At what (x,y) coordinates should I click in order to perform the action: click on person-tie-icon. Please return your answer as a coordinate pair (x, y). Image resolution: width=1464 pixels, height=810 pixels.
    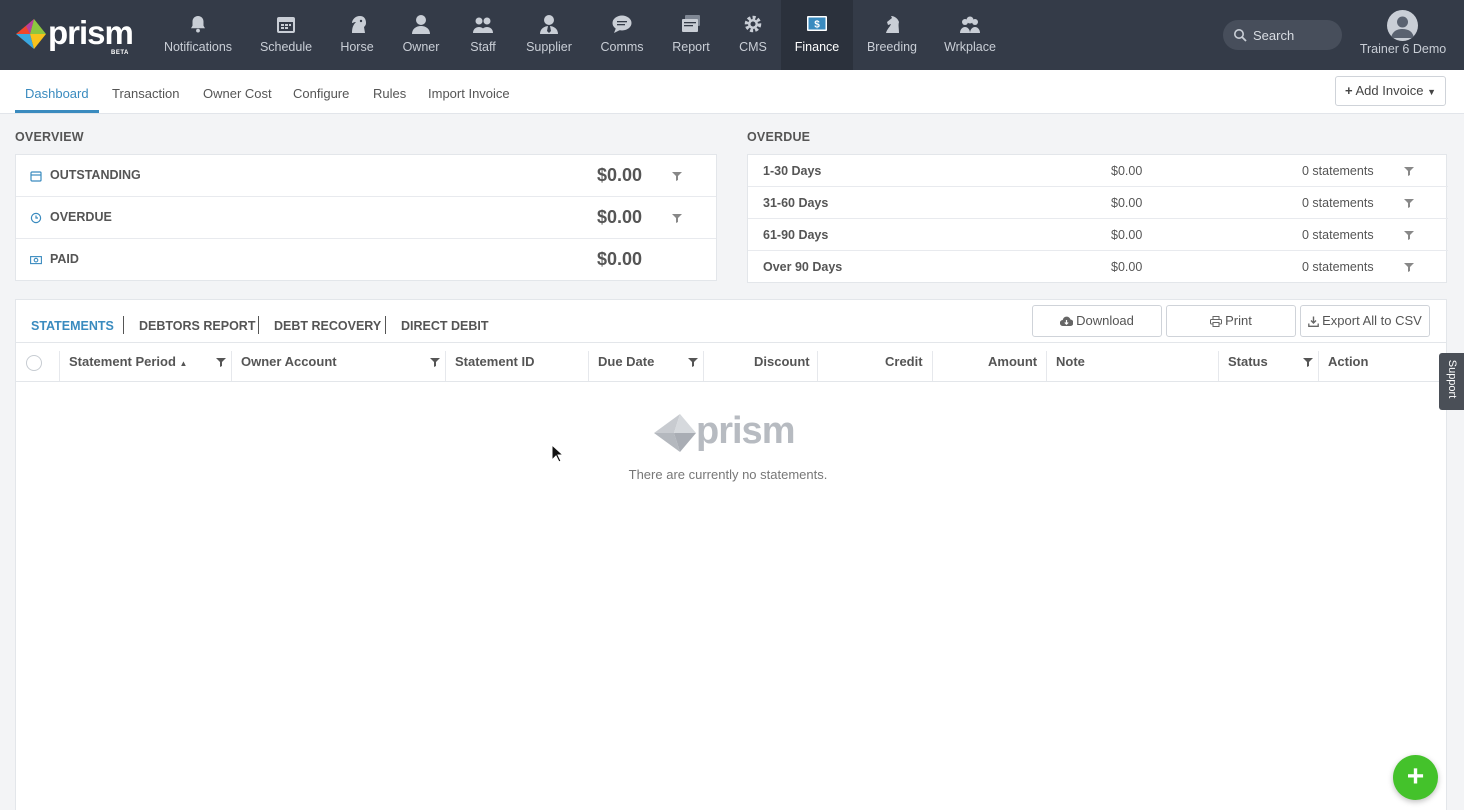
    Looking at the image, I should click on (549, 24).